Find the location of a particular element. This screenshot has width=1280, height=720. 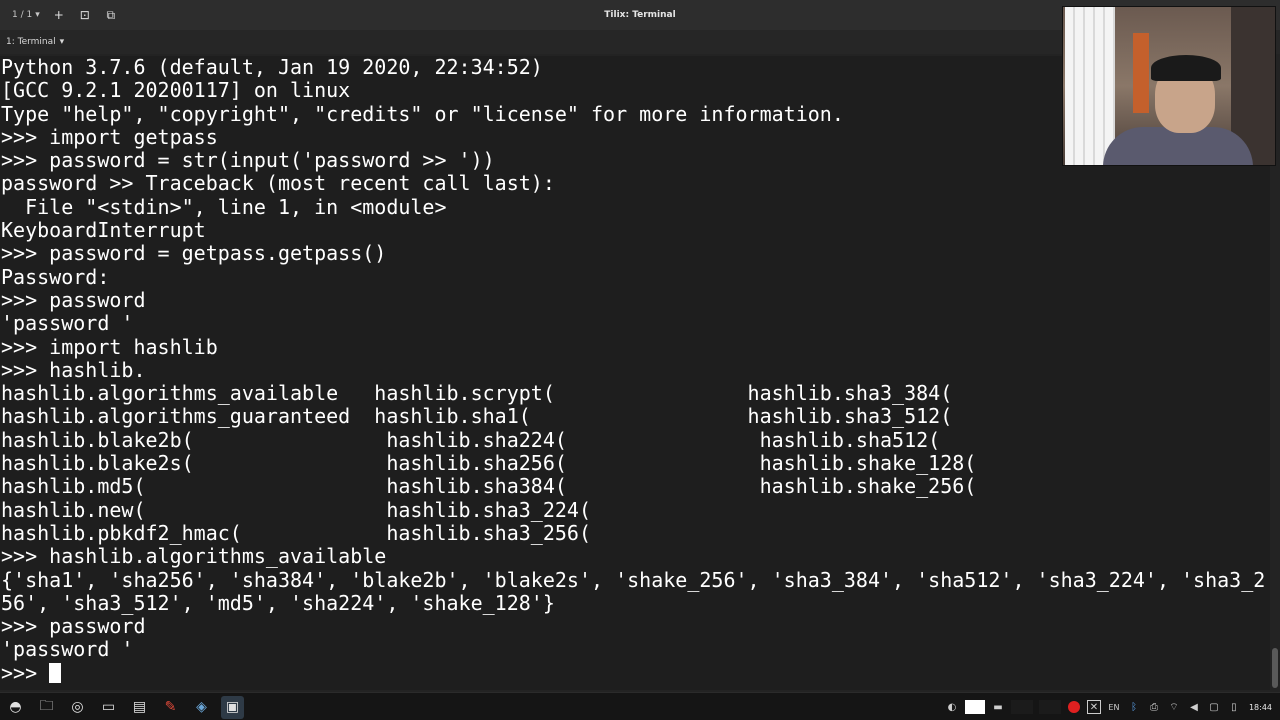

clock: 18:44 is located at coordinates (1260, 707).